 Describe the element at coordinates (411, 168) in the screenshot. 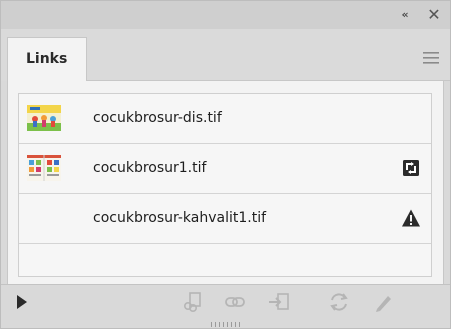

I see `modified-icon` at that location.